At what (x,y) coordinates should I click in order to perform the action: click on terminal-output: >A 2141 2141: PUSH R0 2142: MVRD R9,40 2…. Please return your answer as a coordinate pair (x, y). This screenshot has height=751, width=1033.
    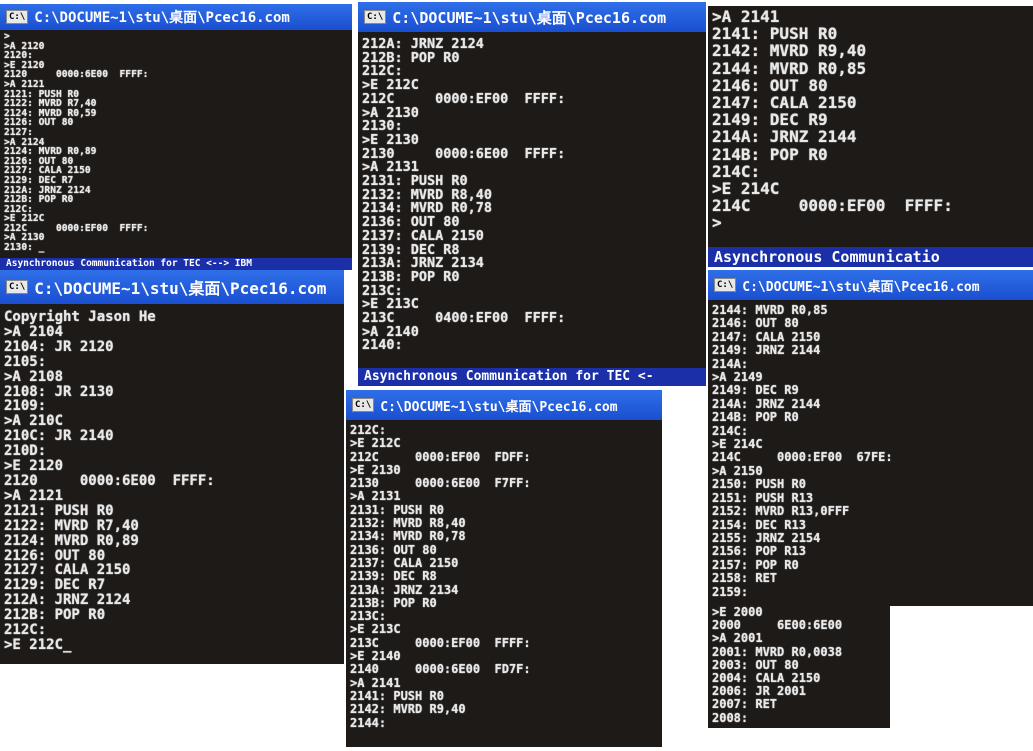
    Looking at the image, I should click on (871, 120).